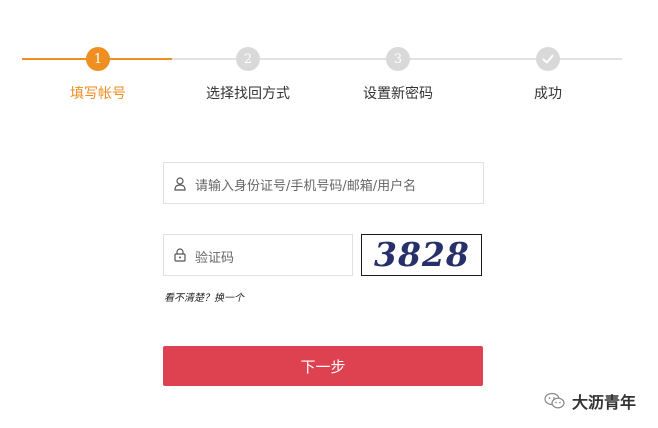  I want to click on code-input: 验证码, so click(258, 255).